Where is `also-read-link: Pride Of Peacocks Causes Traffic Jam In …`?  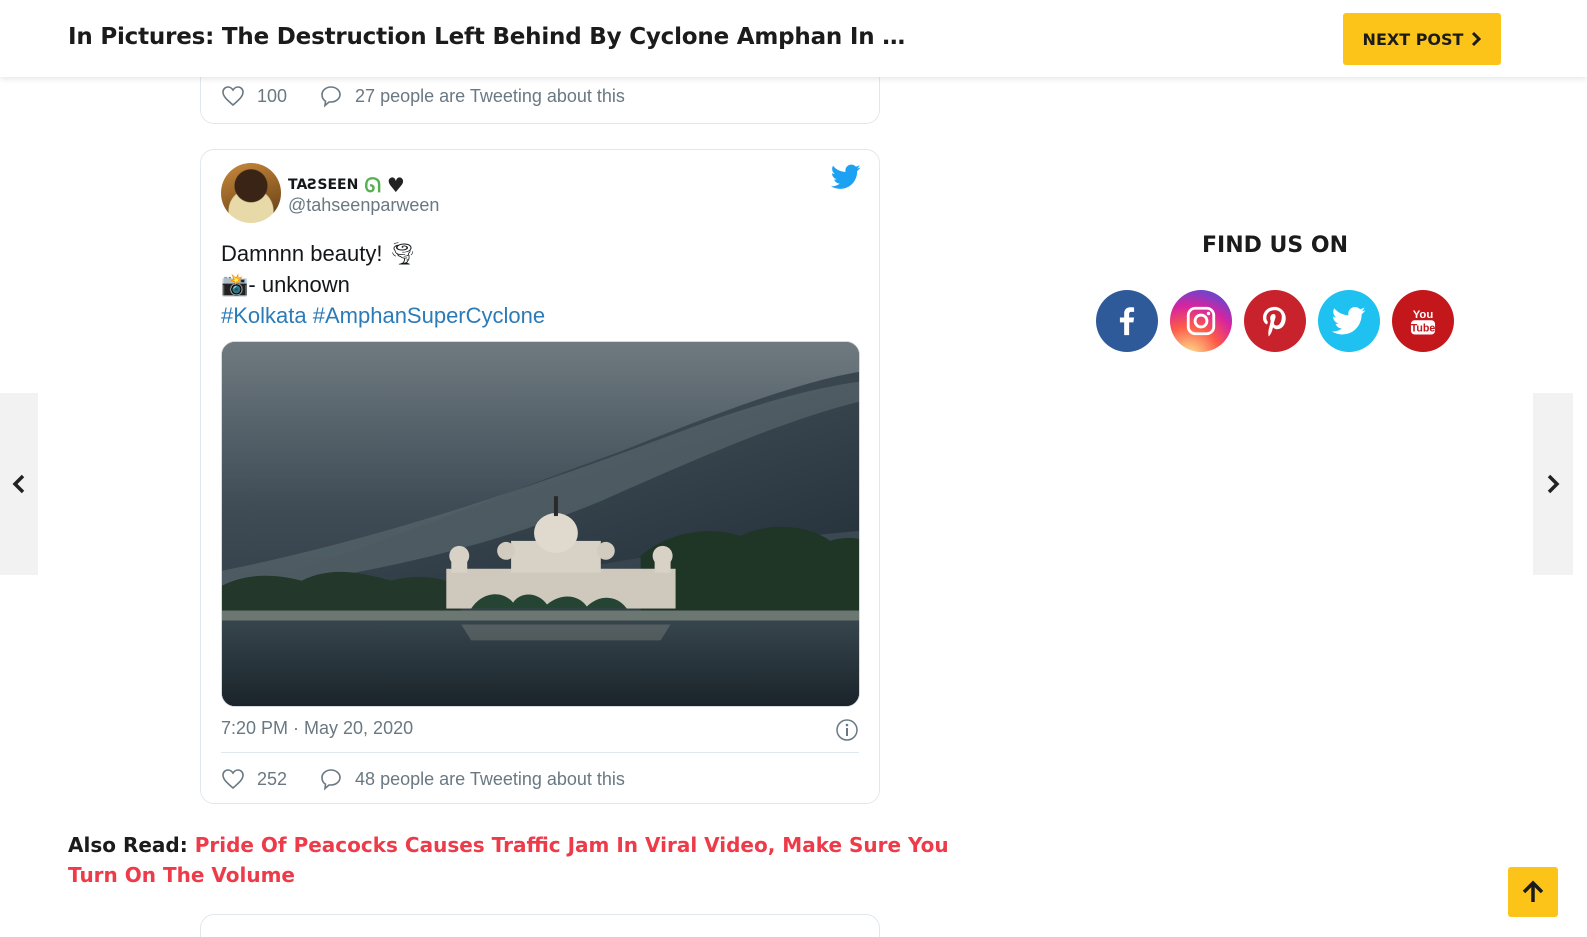 also-read-link: Pride Of Peacocks Causes Traffic Jam In … is located at coordinates (508, 860).